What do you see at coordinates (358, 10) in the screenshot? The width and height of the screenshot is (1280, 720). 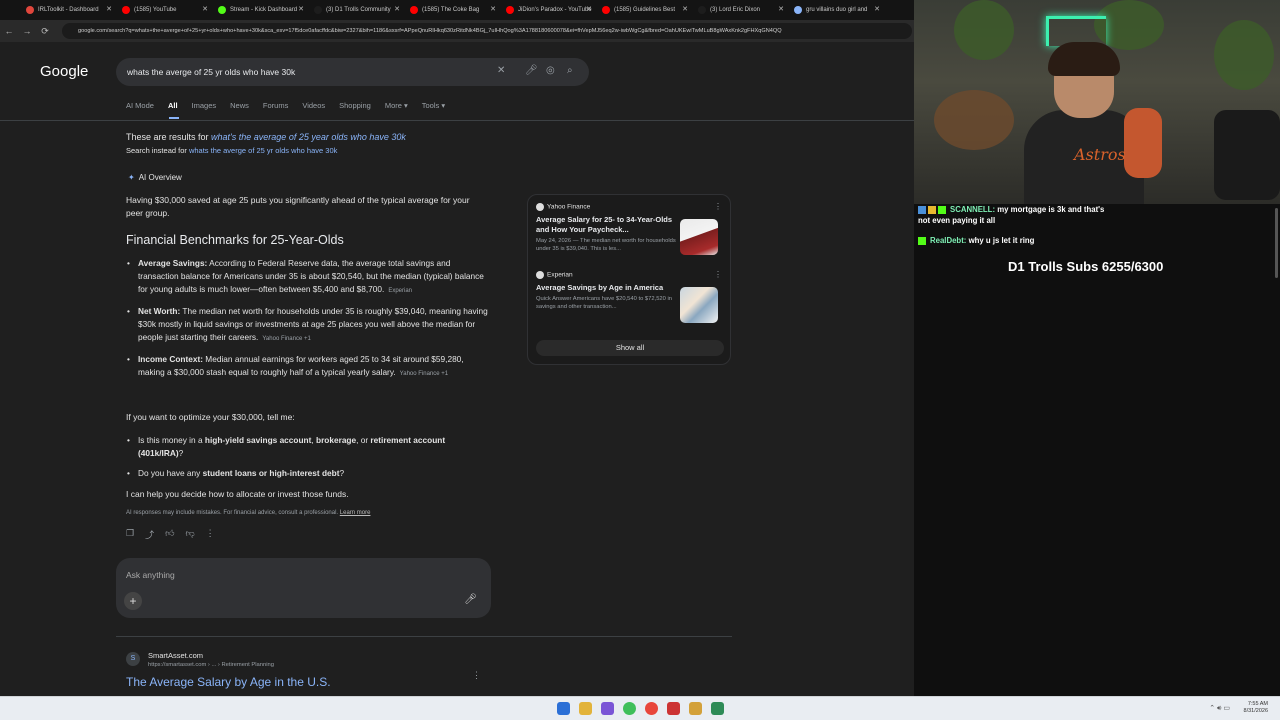 I see `browser-tab: (3) D1 Trolls Community ✕` at bounding box center [358, 10].